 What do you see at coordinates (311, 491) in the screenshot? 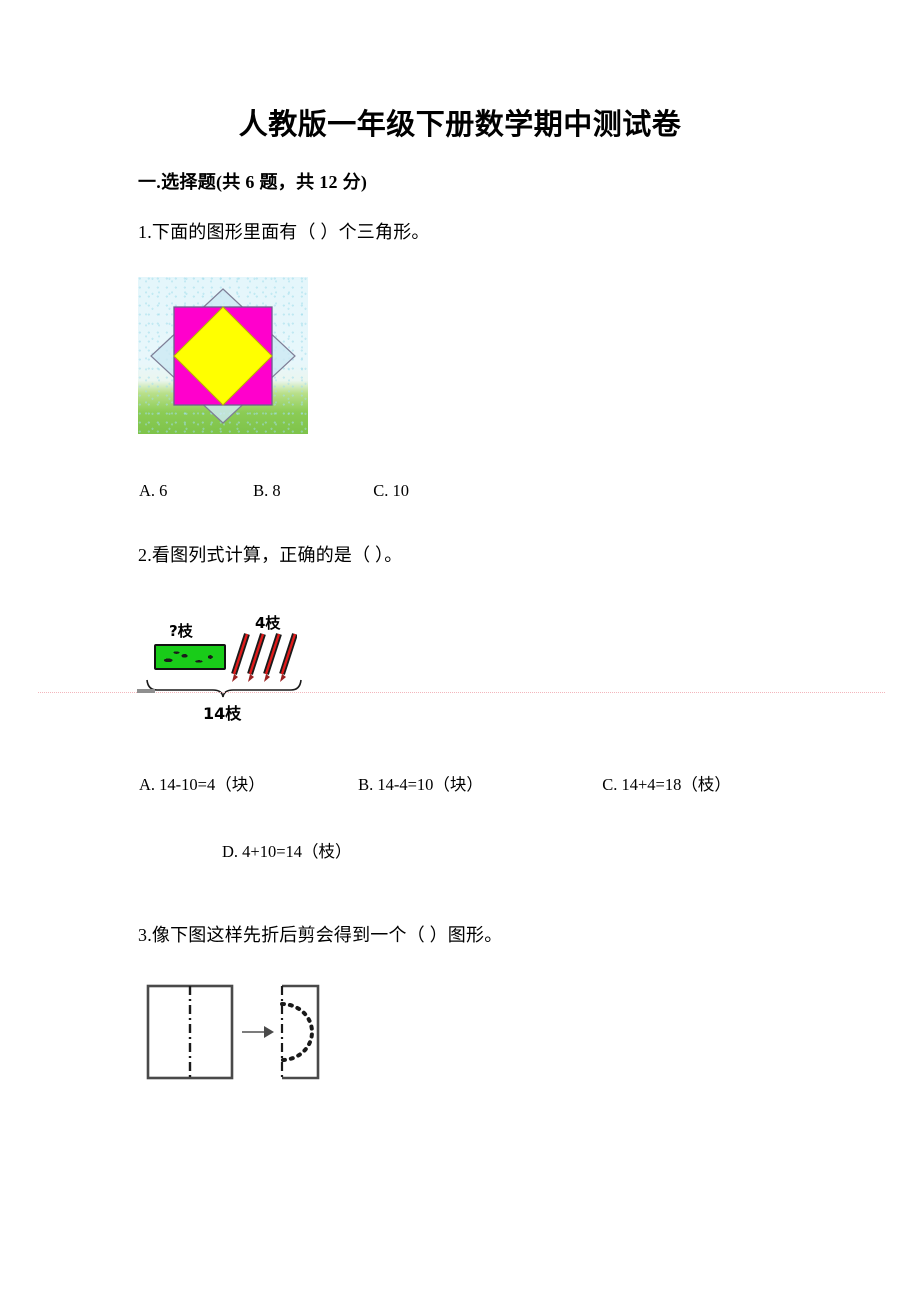
I see `option-1-b: B. 8` at bounding box center [311, 491].